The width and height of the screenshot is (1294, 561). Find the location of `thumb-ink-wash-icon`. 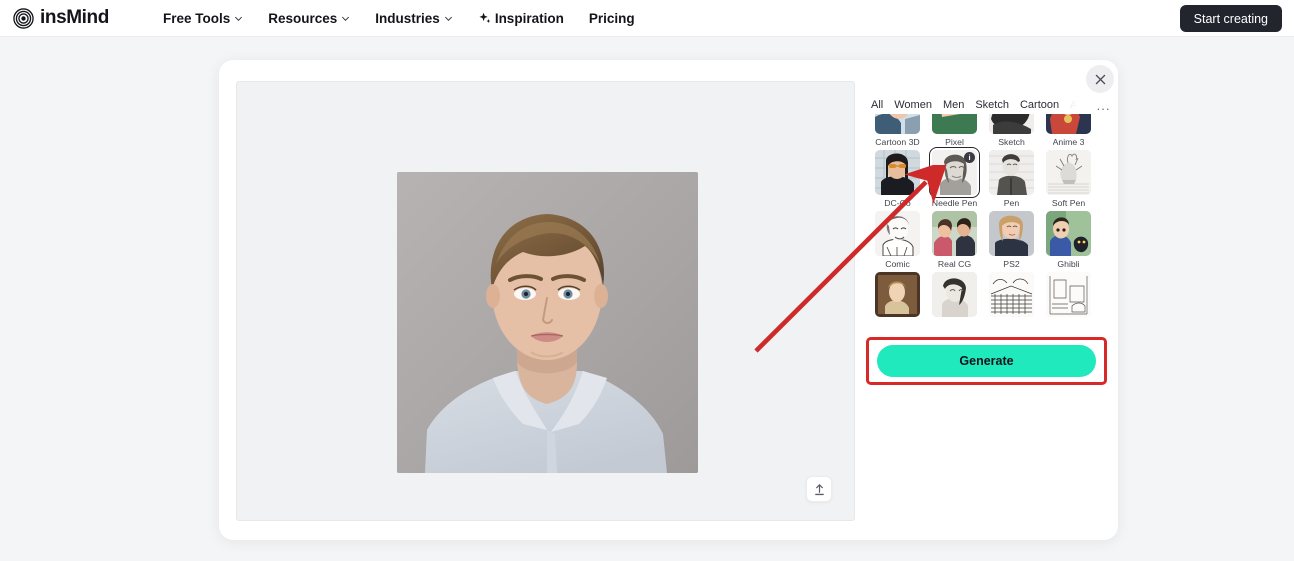

thumb-ink-wash-icon is located at coordinates (954, 294).